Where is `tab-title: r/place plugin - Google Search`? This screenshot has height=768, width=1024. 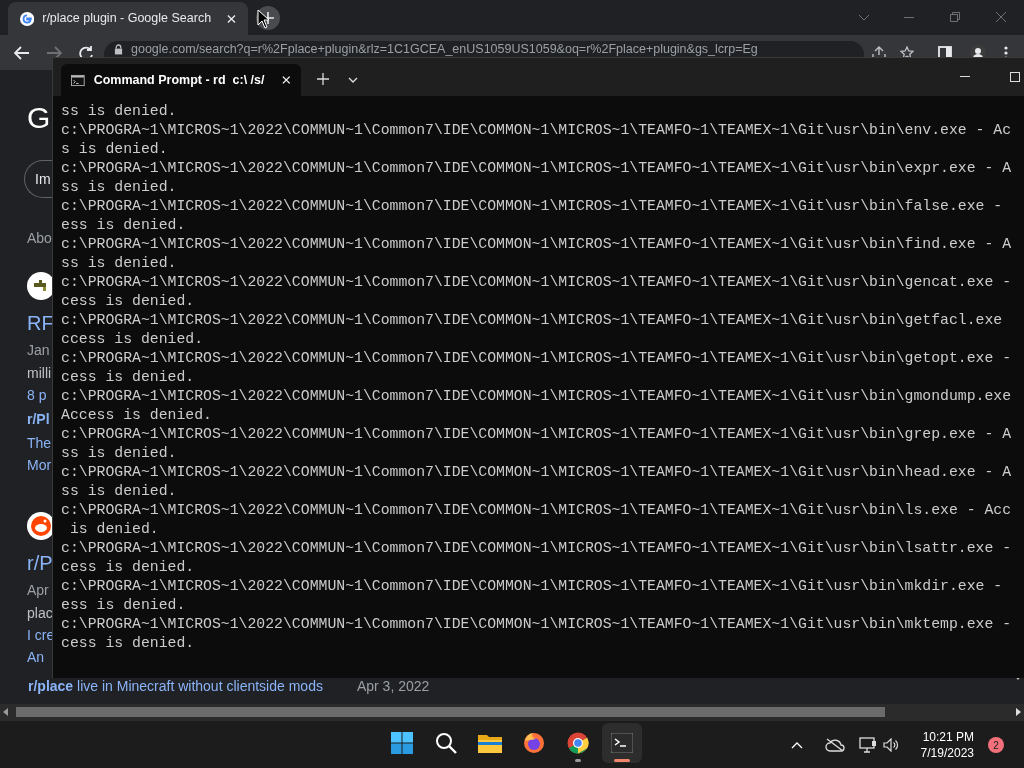
tab-title: r/place plugin - Google Search is located at coordinates (127, 19).